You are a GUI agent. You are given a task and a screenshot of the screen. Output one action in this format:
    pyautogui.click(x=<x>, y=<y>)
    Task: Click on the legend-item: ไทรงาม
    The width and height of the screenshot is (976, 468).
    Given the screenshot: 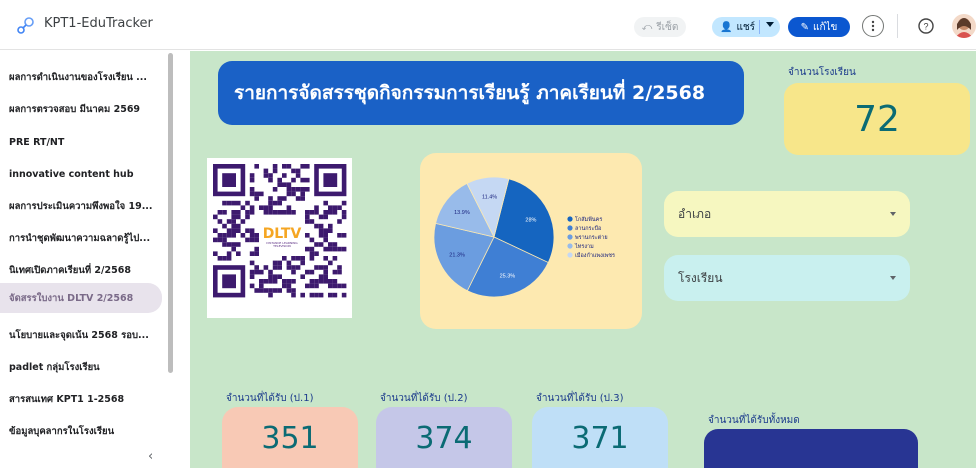 What is the action you would take?
    pyautogui.click(x=584, y=246)
    